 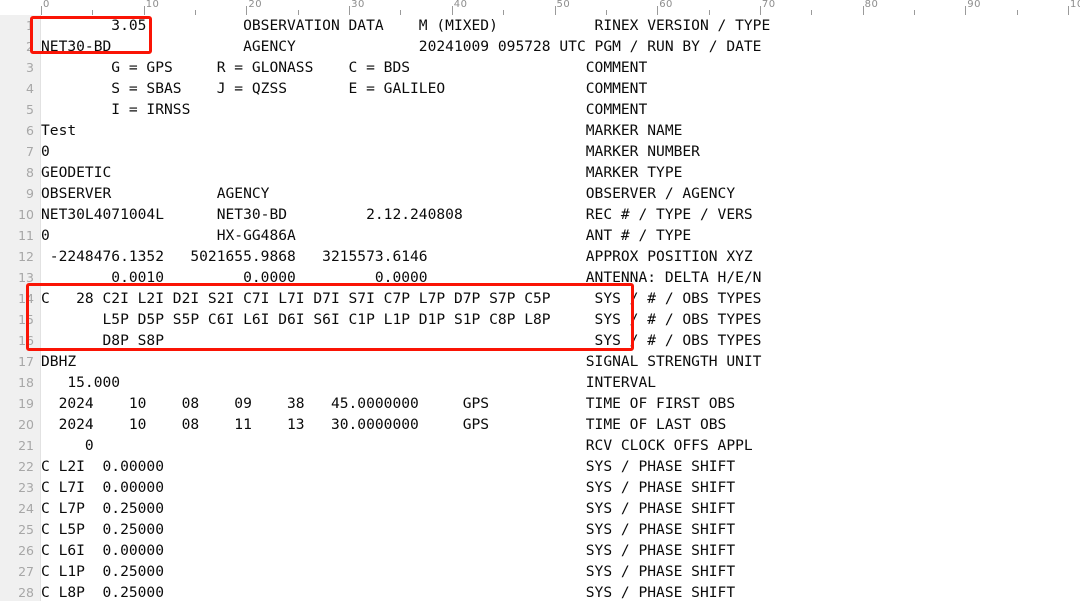 What do you see at coordinates (26, 592) in the screenshot?
I see `line-number: 28` at bounding box center [26, 592].